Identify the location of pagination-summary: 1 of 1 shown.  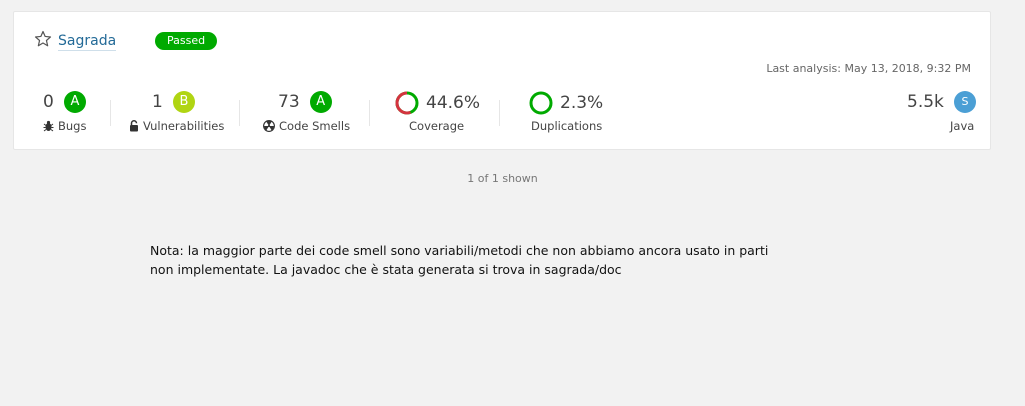
(502, 178).